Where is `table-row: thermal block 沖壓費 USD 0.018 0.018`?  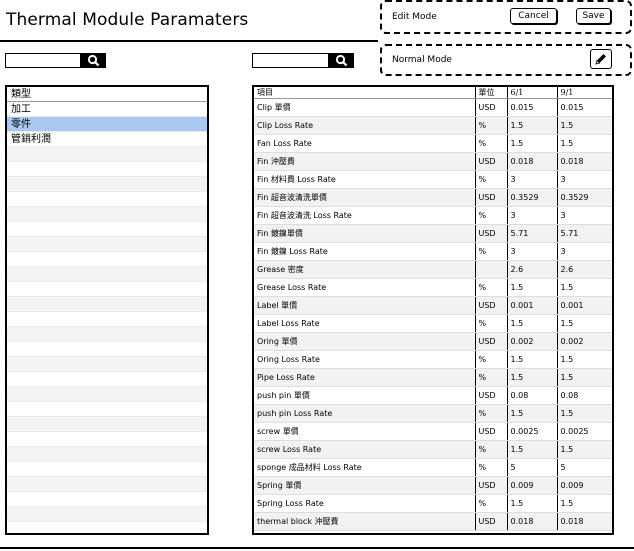 table-row: thermal block 沖壓費 USD 0.018 0.018 is located at coordinates (433, 521).